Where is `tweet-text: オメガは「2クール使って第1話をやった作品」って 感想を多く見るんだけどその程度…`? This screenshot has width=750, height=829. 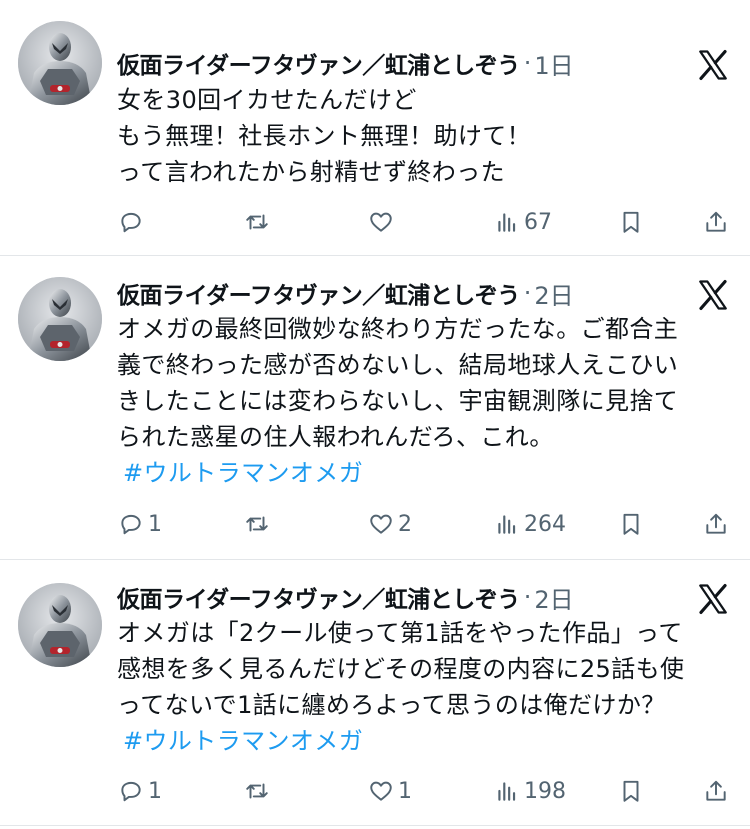
tweet-text: オメガは「2クール使って第1話をやった作品」って 感想を多く見るんだけどその程度… is located at coordinates (421, 687).